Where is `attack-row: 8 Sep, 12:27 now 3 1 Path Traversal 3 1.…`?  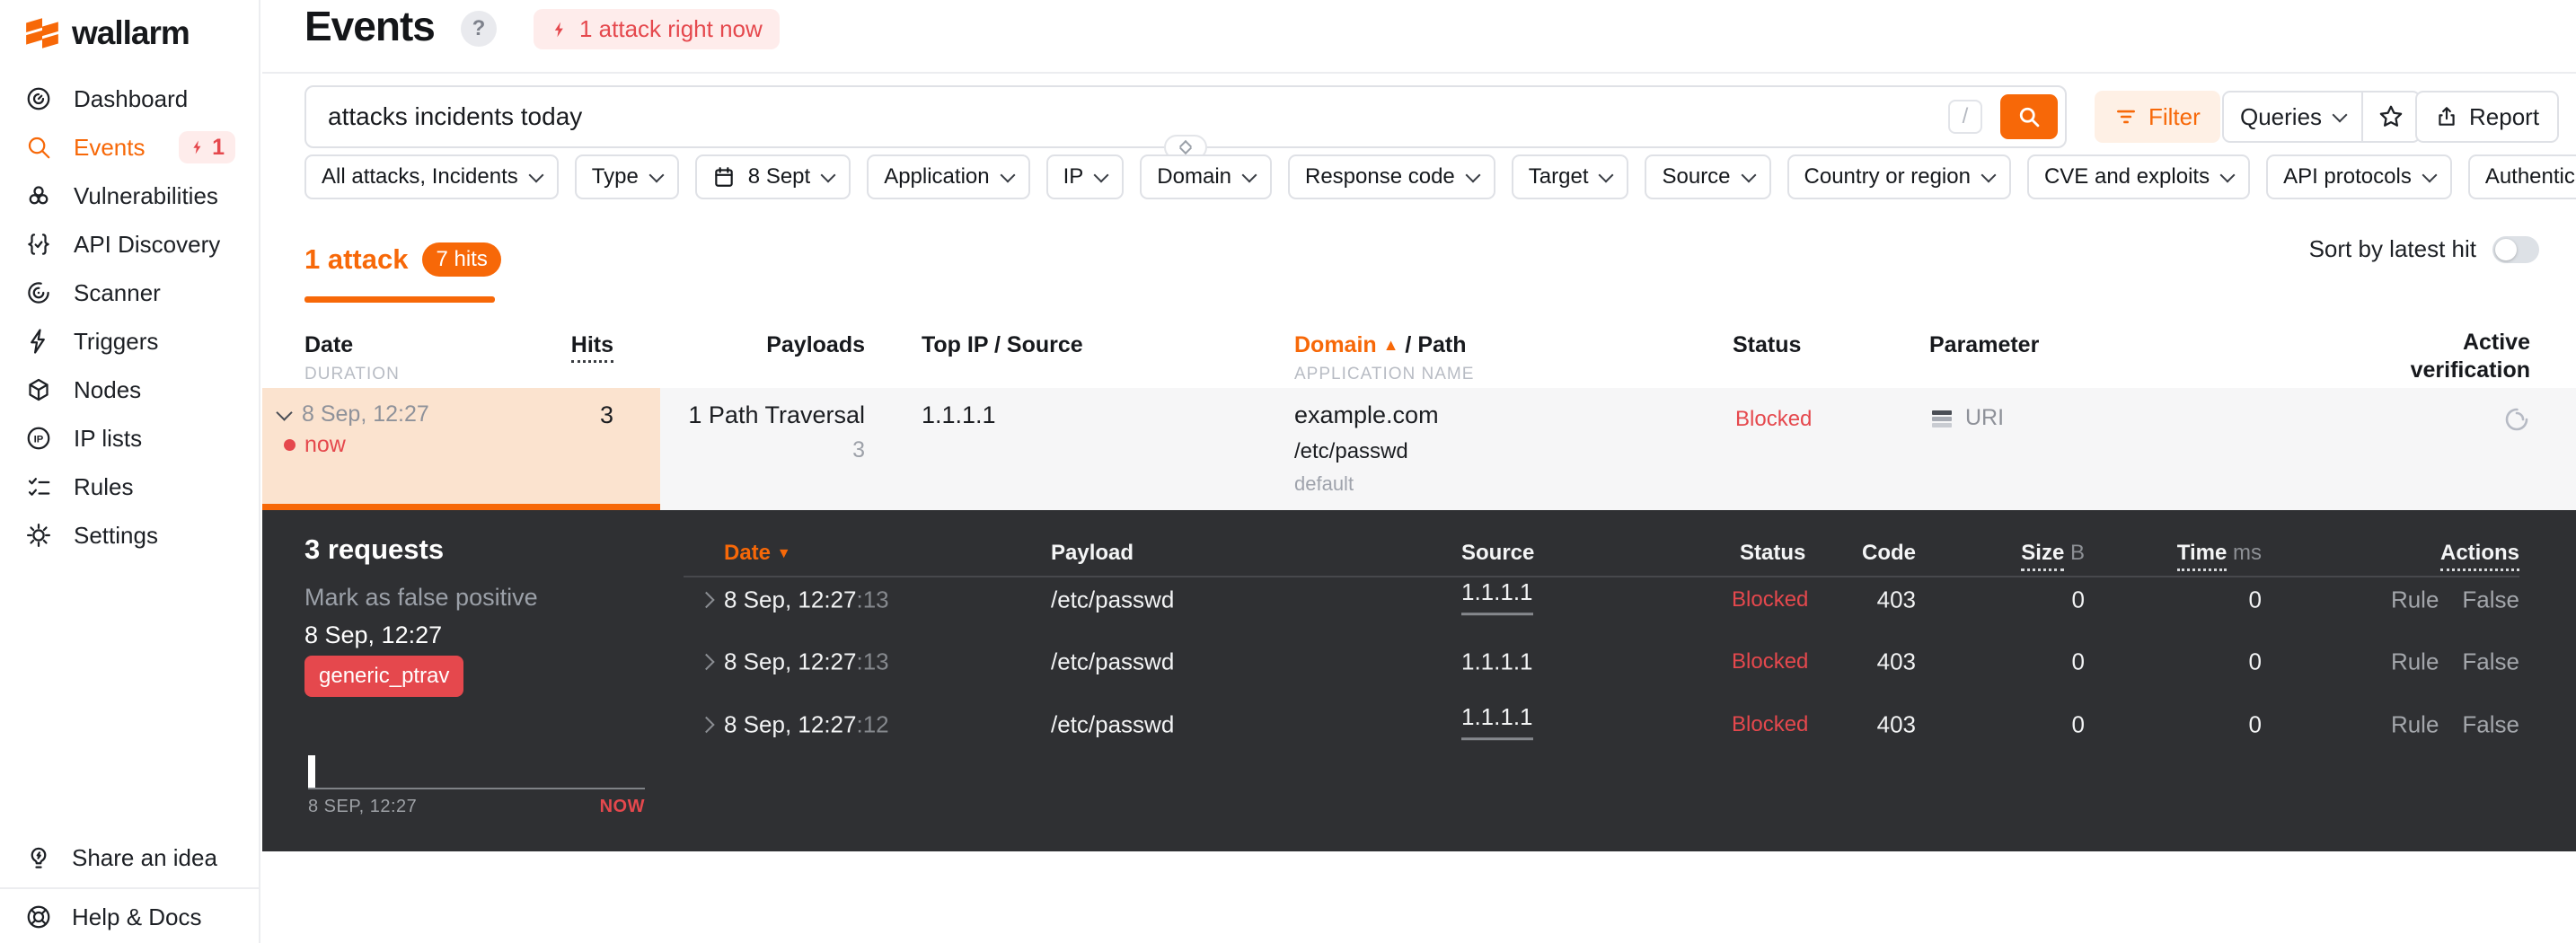 attack-row: 8 Sep, 12:27 now 3 1 Path Traversal 3 1.… is located at coordinates (1419, 449).